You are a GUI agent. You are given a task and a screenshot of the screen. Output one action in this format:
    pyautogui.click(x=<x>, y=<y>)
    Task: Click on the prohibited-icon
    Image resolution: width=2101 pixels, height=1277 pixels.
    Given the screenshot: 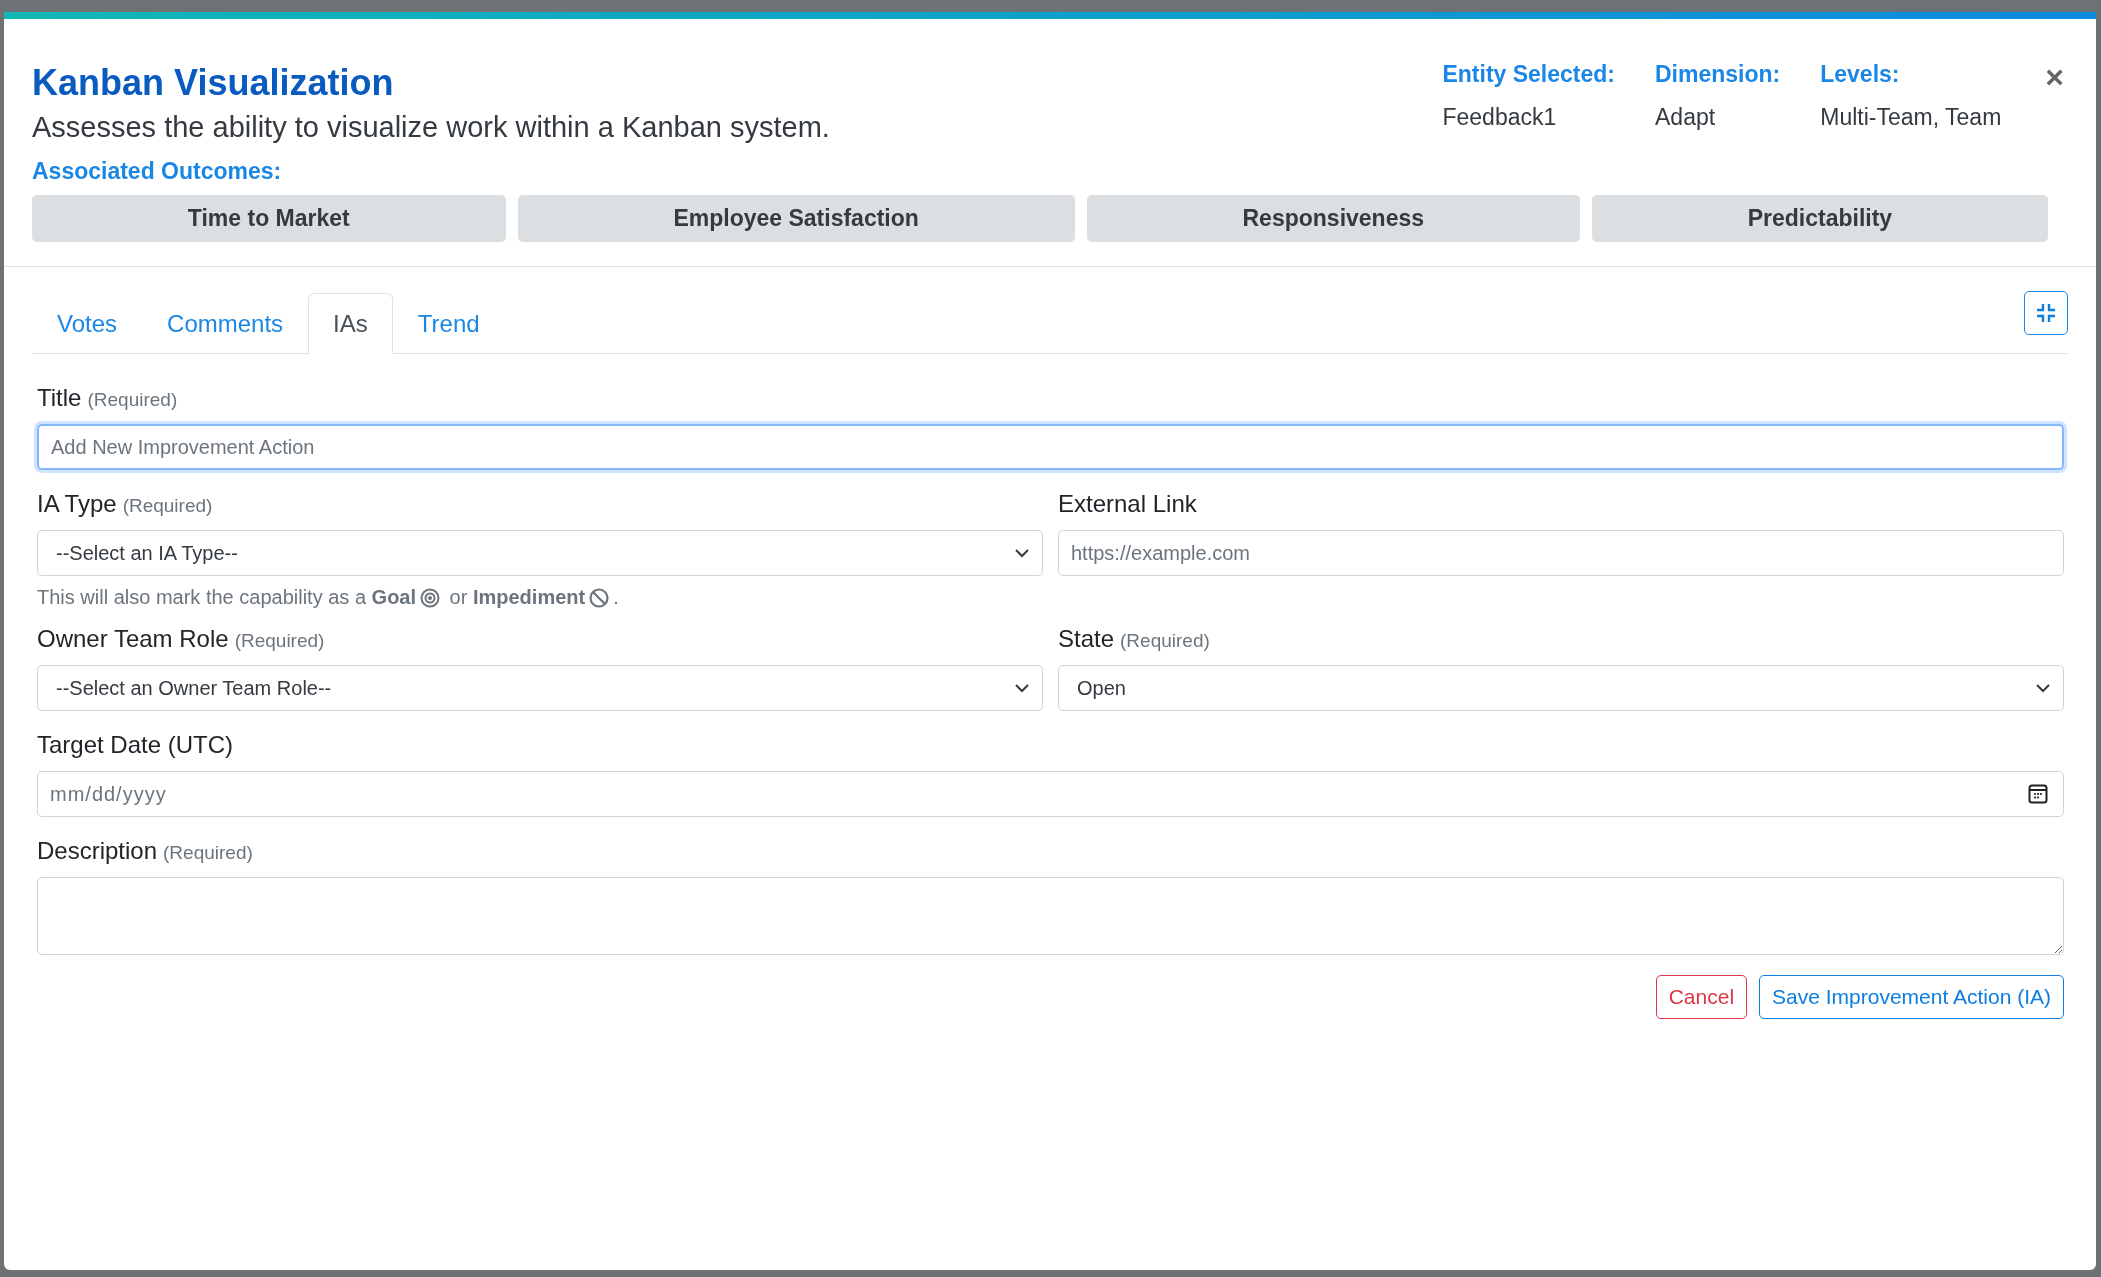 What is the action you would take?
    pyautogui.click(x=599, y=597)
    